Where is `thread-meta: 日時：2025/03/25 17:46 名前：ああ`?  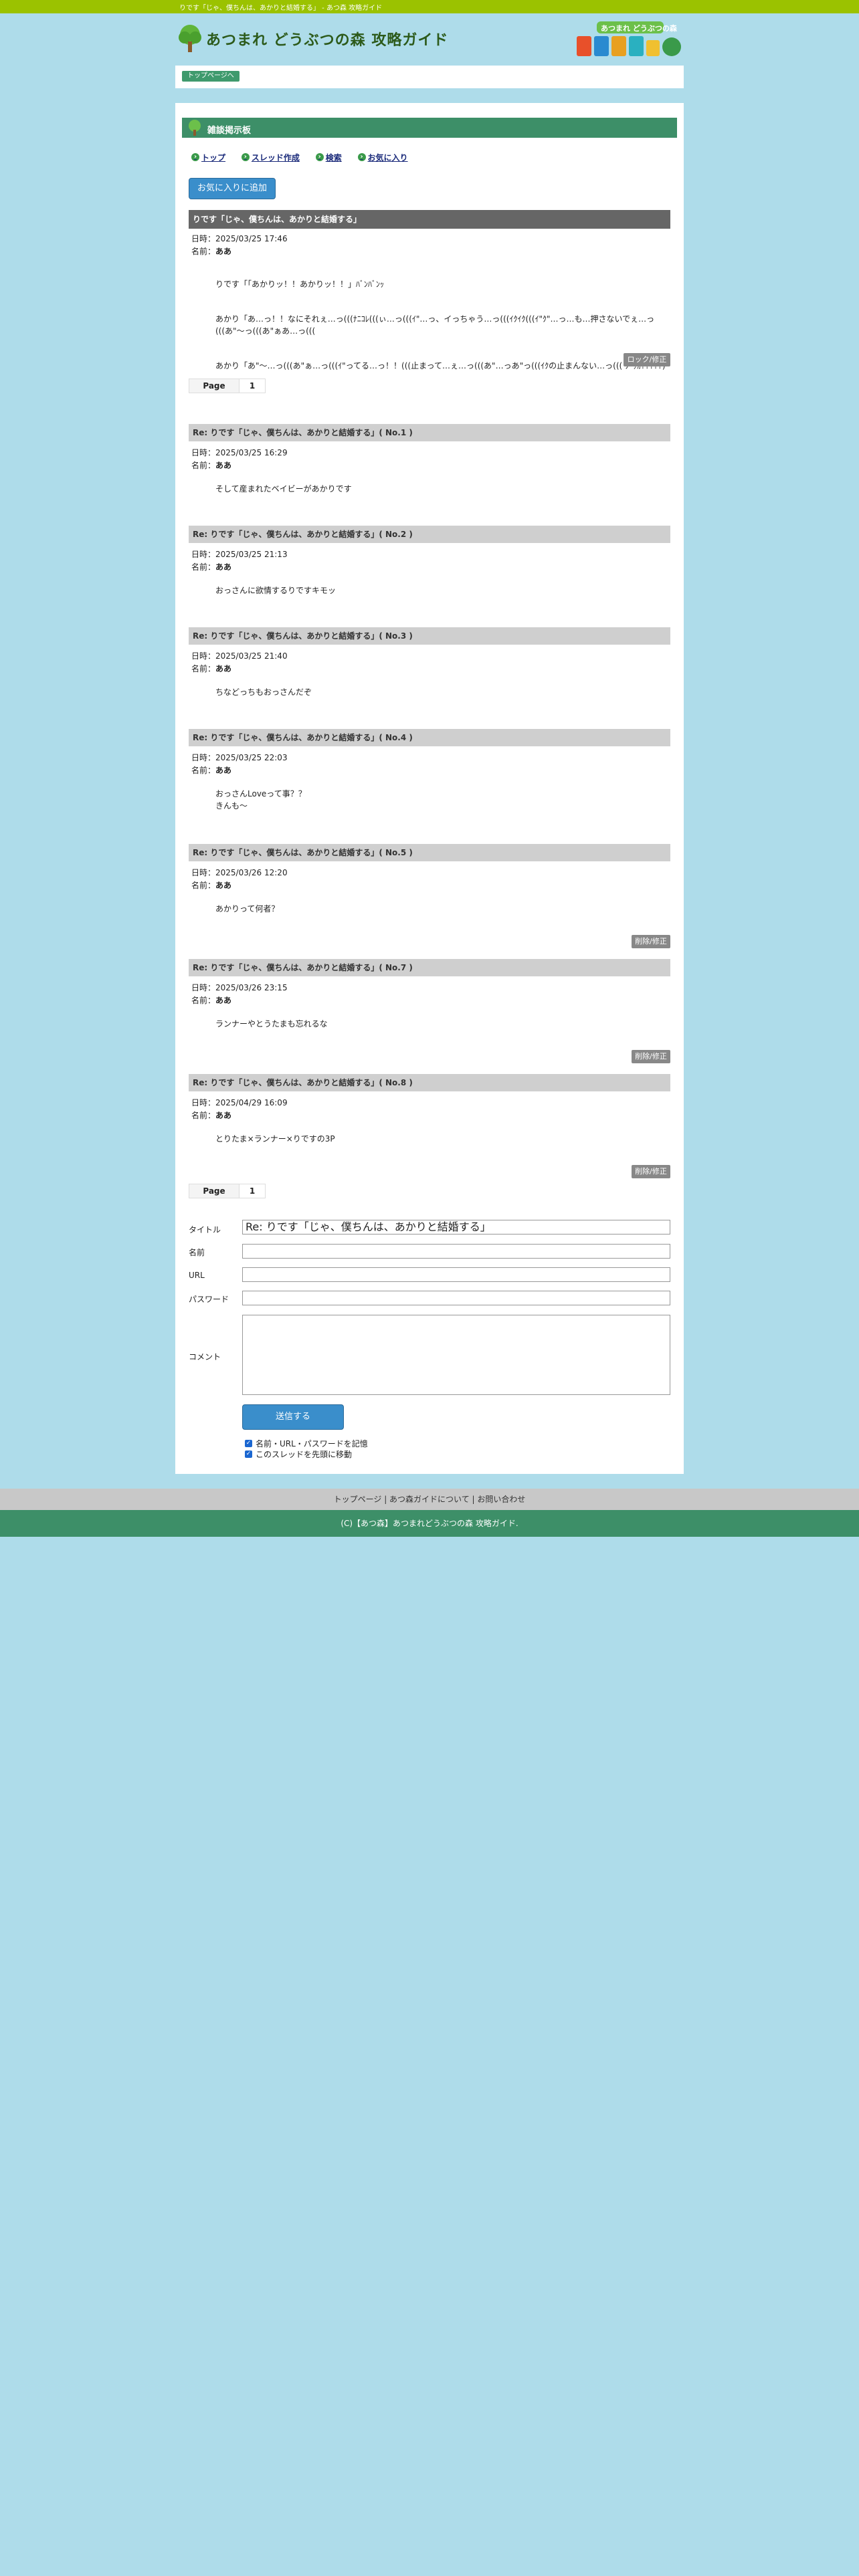 thread-meta: 日時：2025/03/25 17:46 名前：ああ is located at coordinates (239, 245).